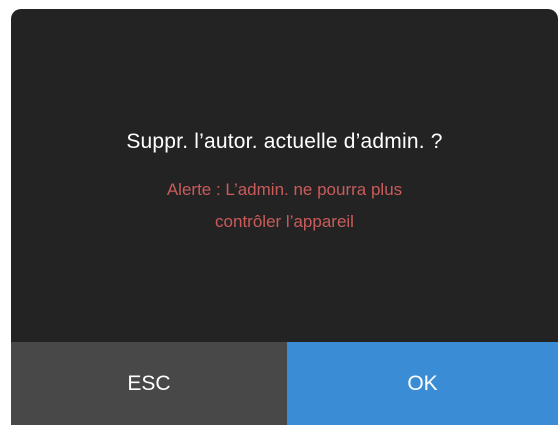 This screenshot has height=428, width=558. I want to click on warning-line-1: Alerte : L’admin. ne pourra plus, so click(284, 189).